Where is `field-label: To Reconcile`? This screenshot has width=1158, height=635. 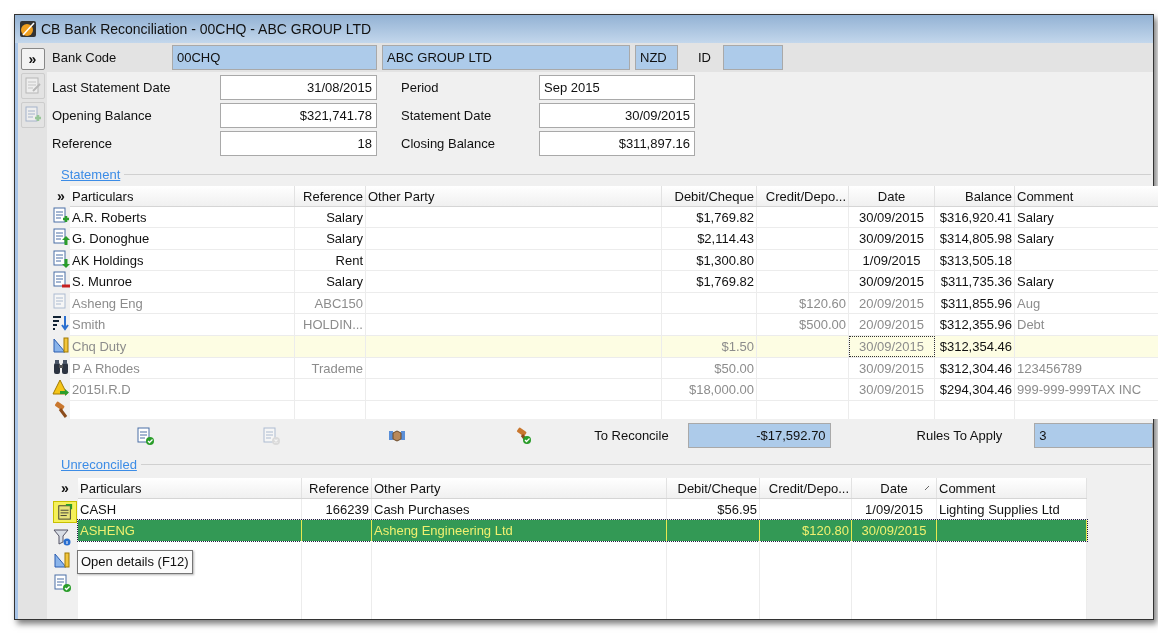
field-label: To Reconcile is located at coordinates (632, 436).